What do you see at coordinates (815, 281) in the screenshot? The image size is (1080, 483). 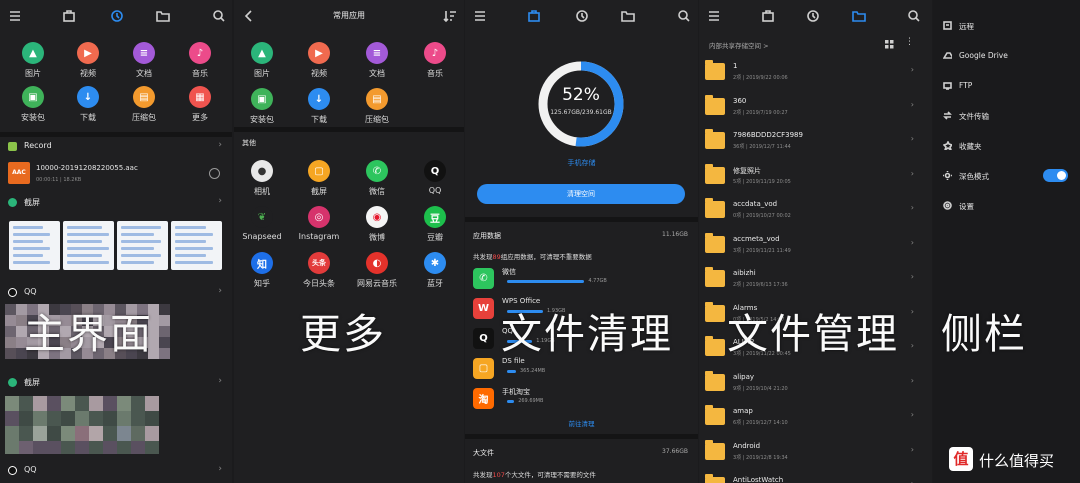 I see `folder-row: aibizhi 2项 | 2019/6/13 17:36 ›` at bounding box center [815, 281].